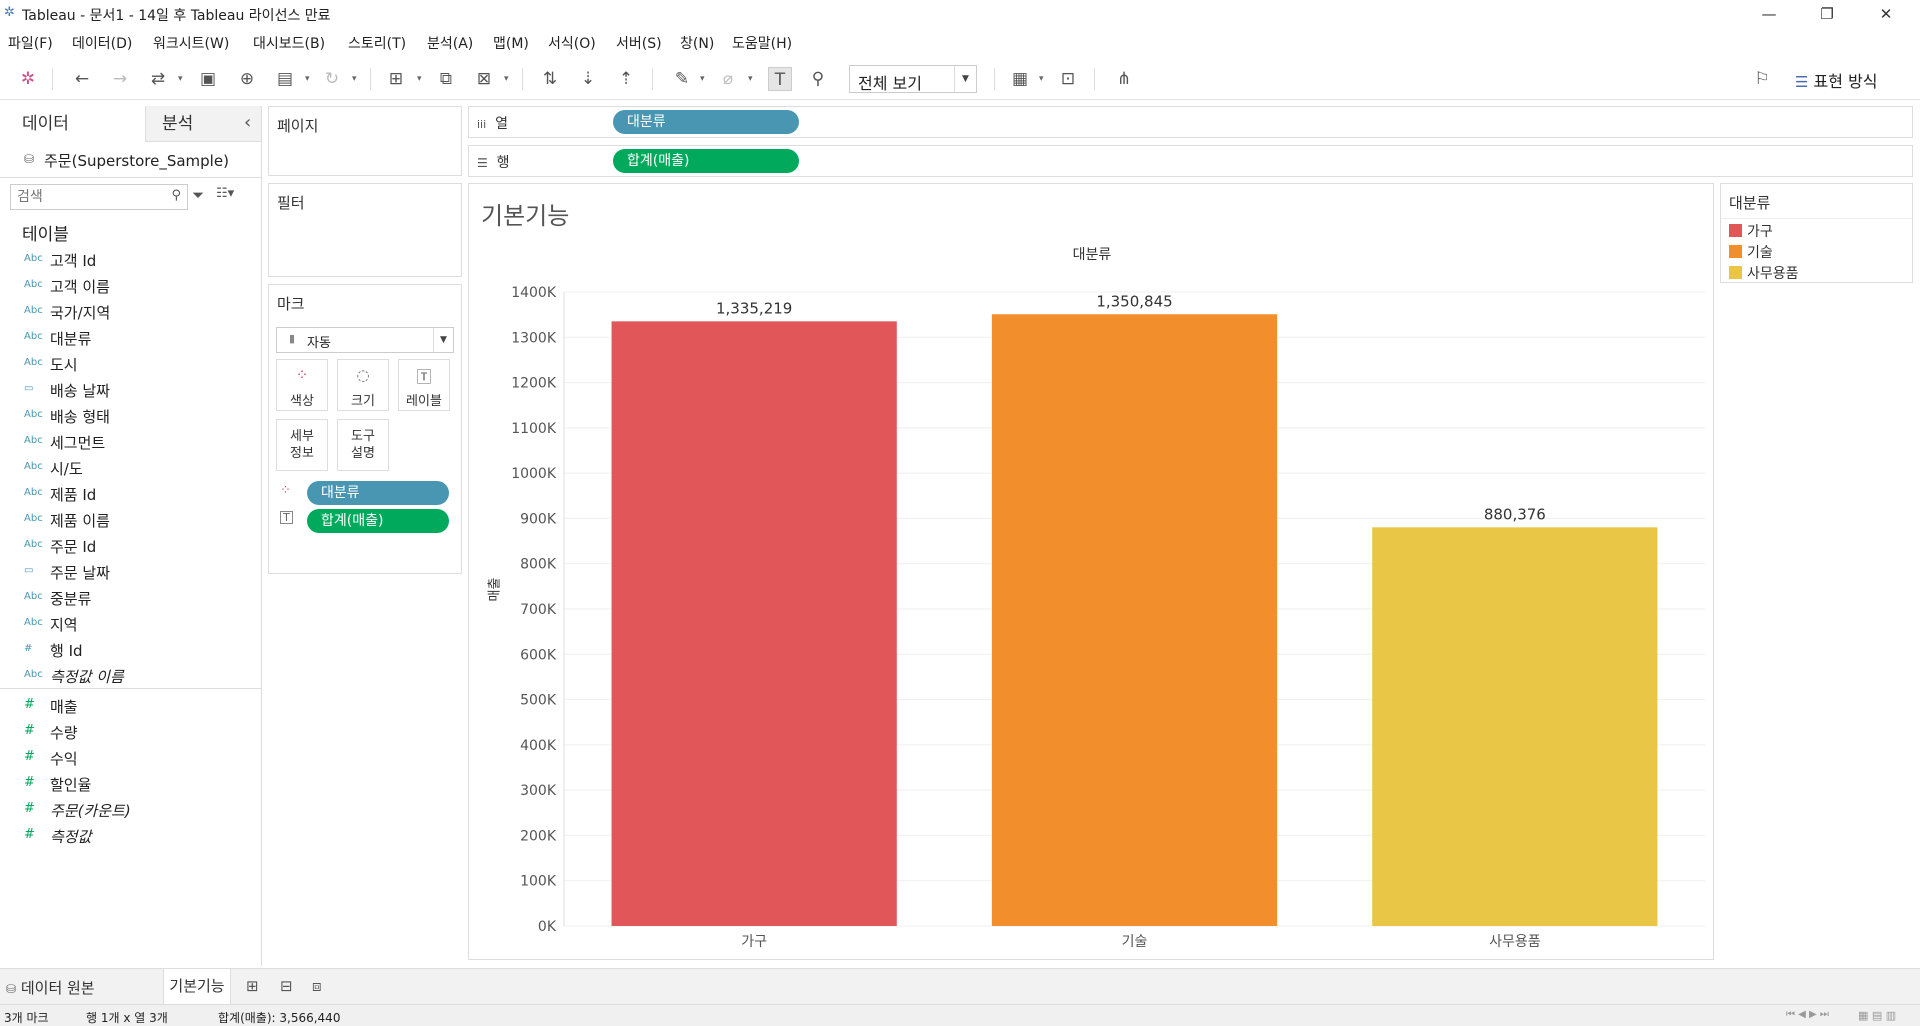  What do you see at coordinates (92, 197) in the screenshot?
I see `search-input` at bounding box center [92, 197].